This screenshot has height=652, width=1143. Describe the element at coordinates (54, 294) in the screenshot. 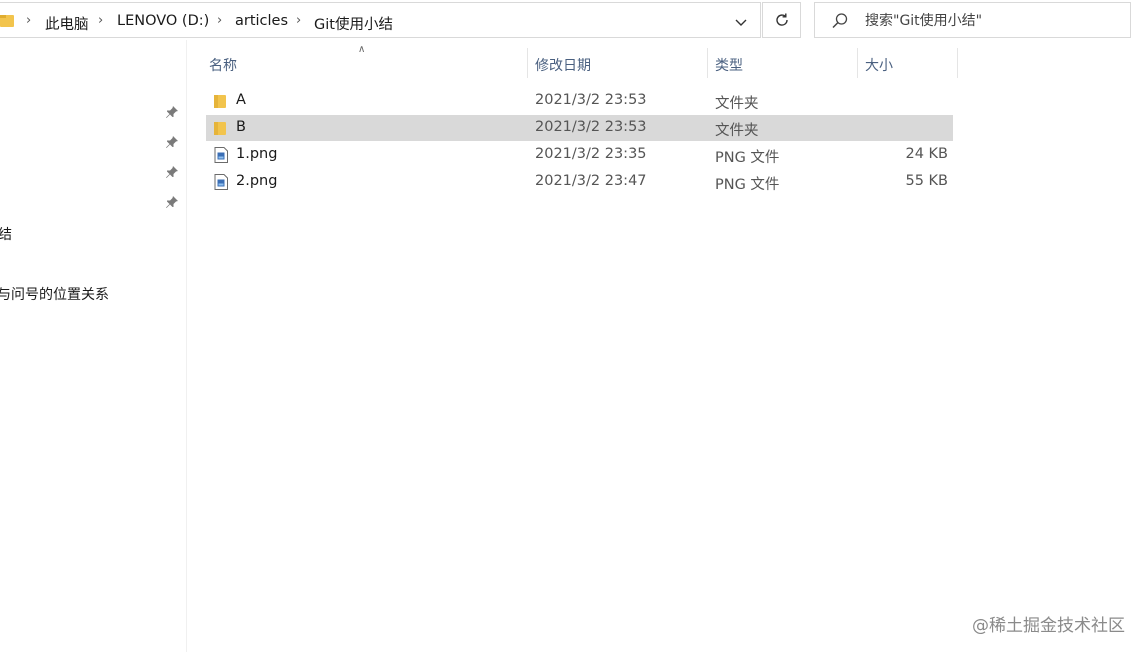

I see `nav-item-quick-access-2: 与问号的位置关系` at that location.